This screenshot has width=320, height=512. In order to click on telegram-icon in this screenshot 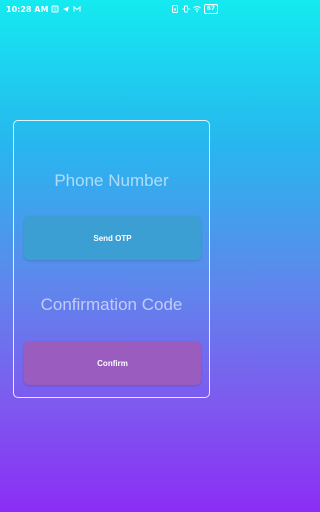, I will do `click(66, 9)`.